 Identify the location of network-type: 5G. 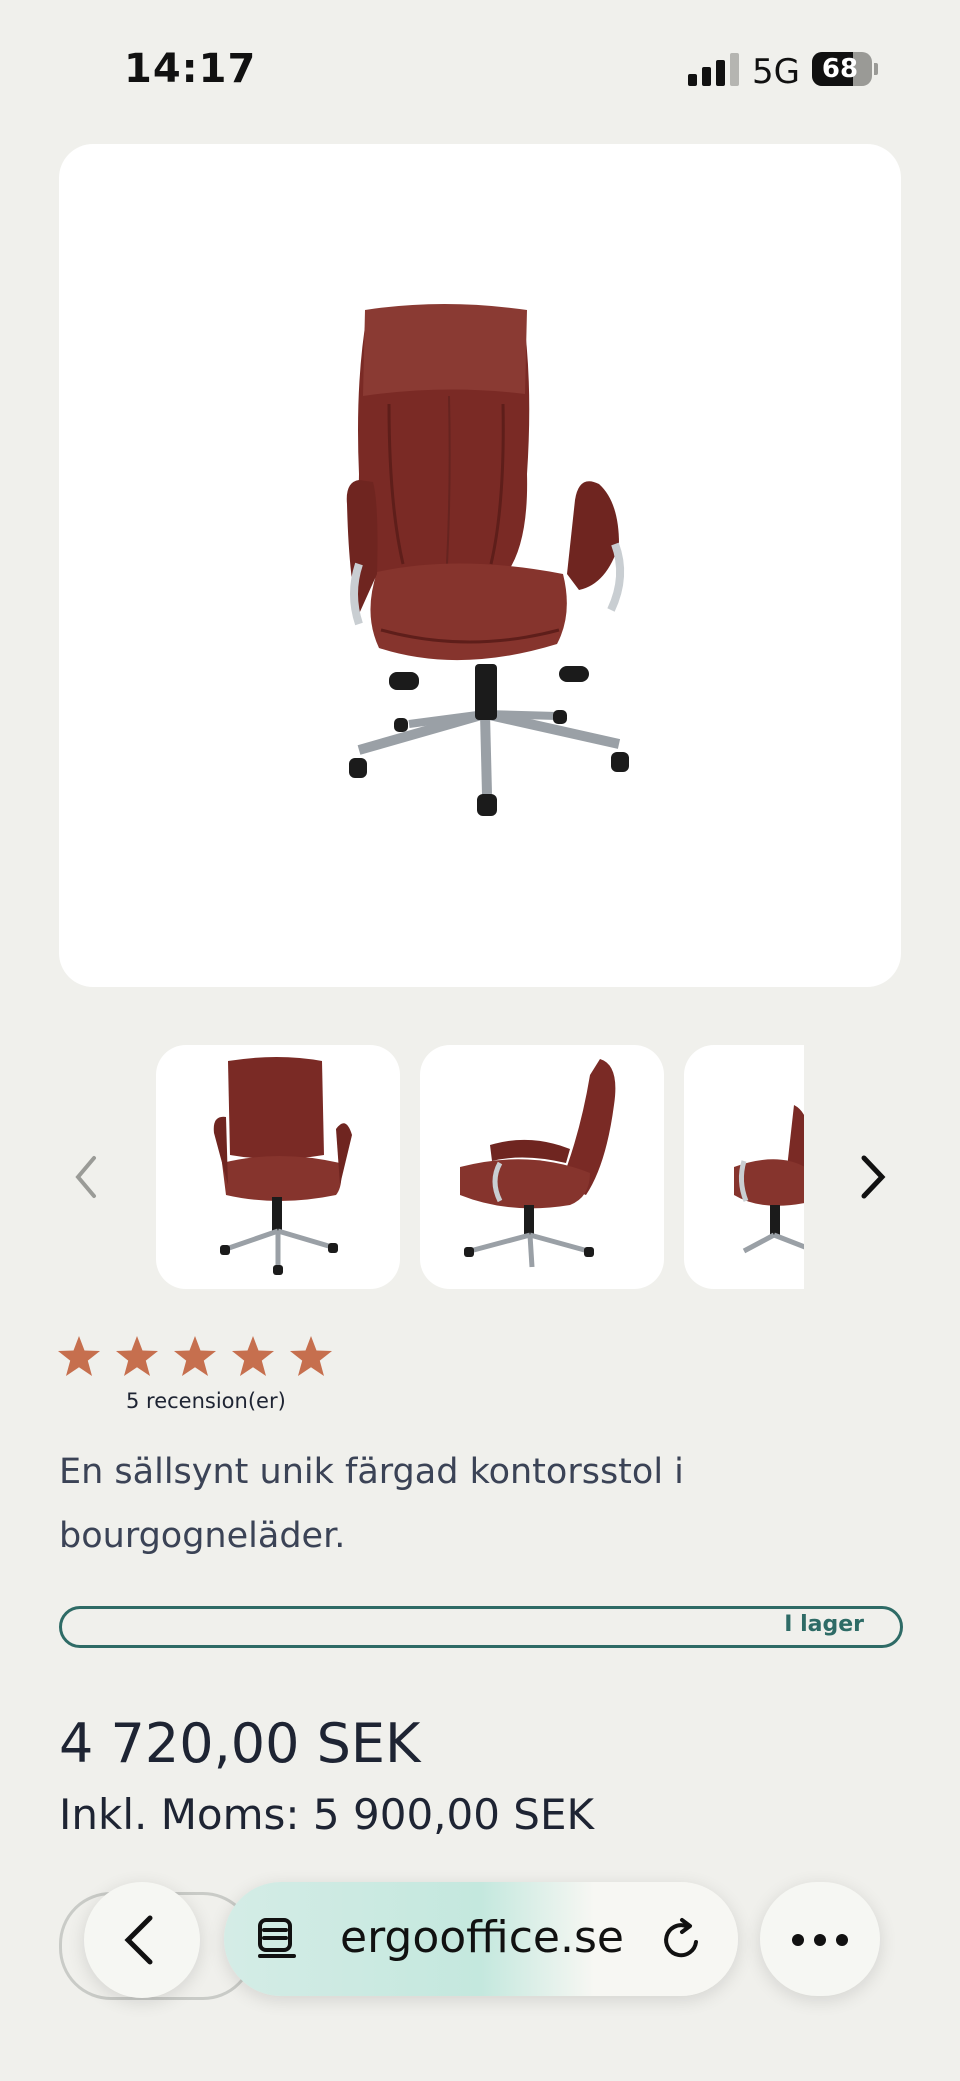
(776, 72).